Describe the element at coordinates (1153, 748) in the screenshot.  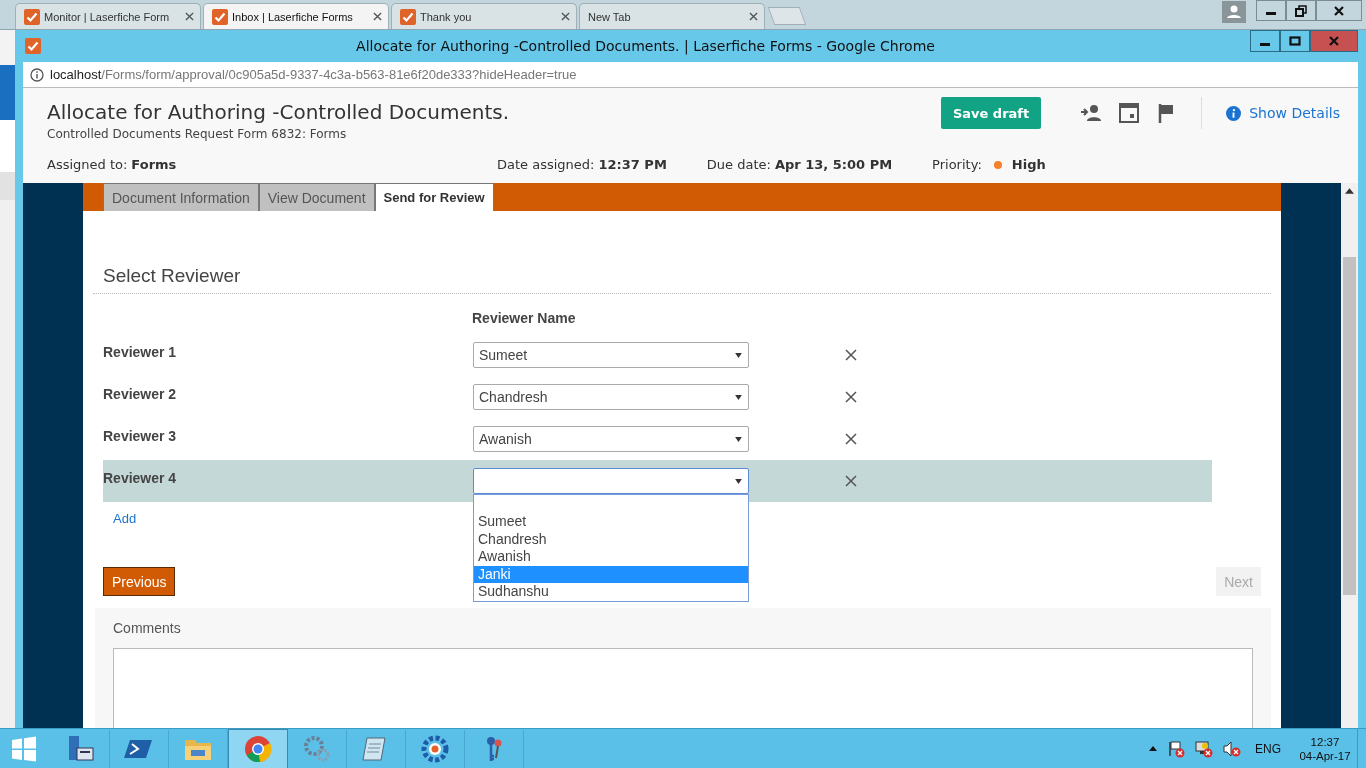
I see `show-hidden-icons-icon` at that location.